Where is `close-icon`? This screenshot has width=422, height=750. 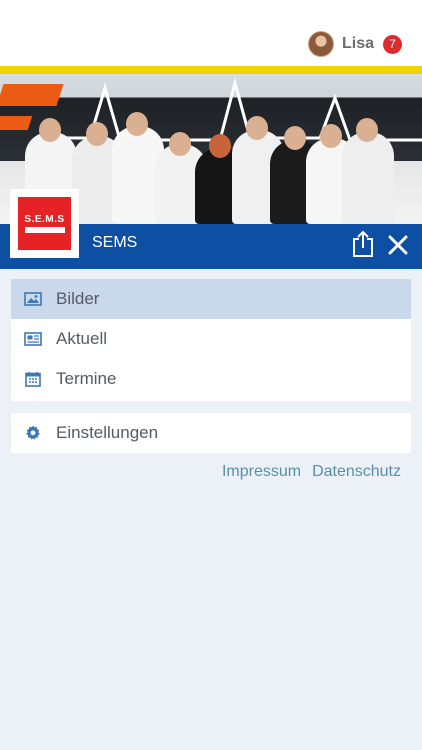
close-icon is located at coordinates (398, 245).